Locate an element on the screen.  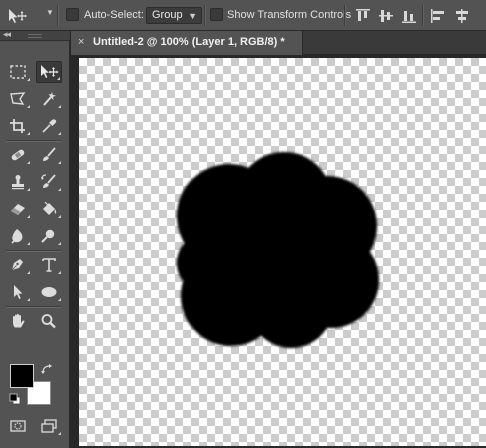
document-title: Untitled-2 @ 100% (Layer 1, RGB/8) * is located at coordinates (189, 42).